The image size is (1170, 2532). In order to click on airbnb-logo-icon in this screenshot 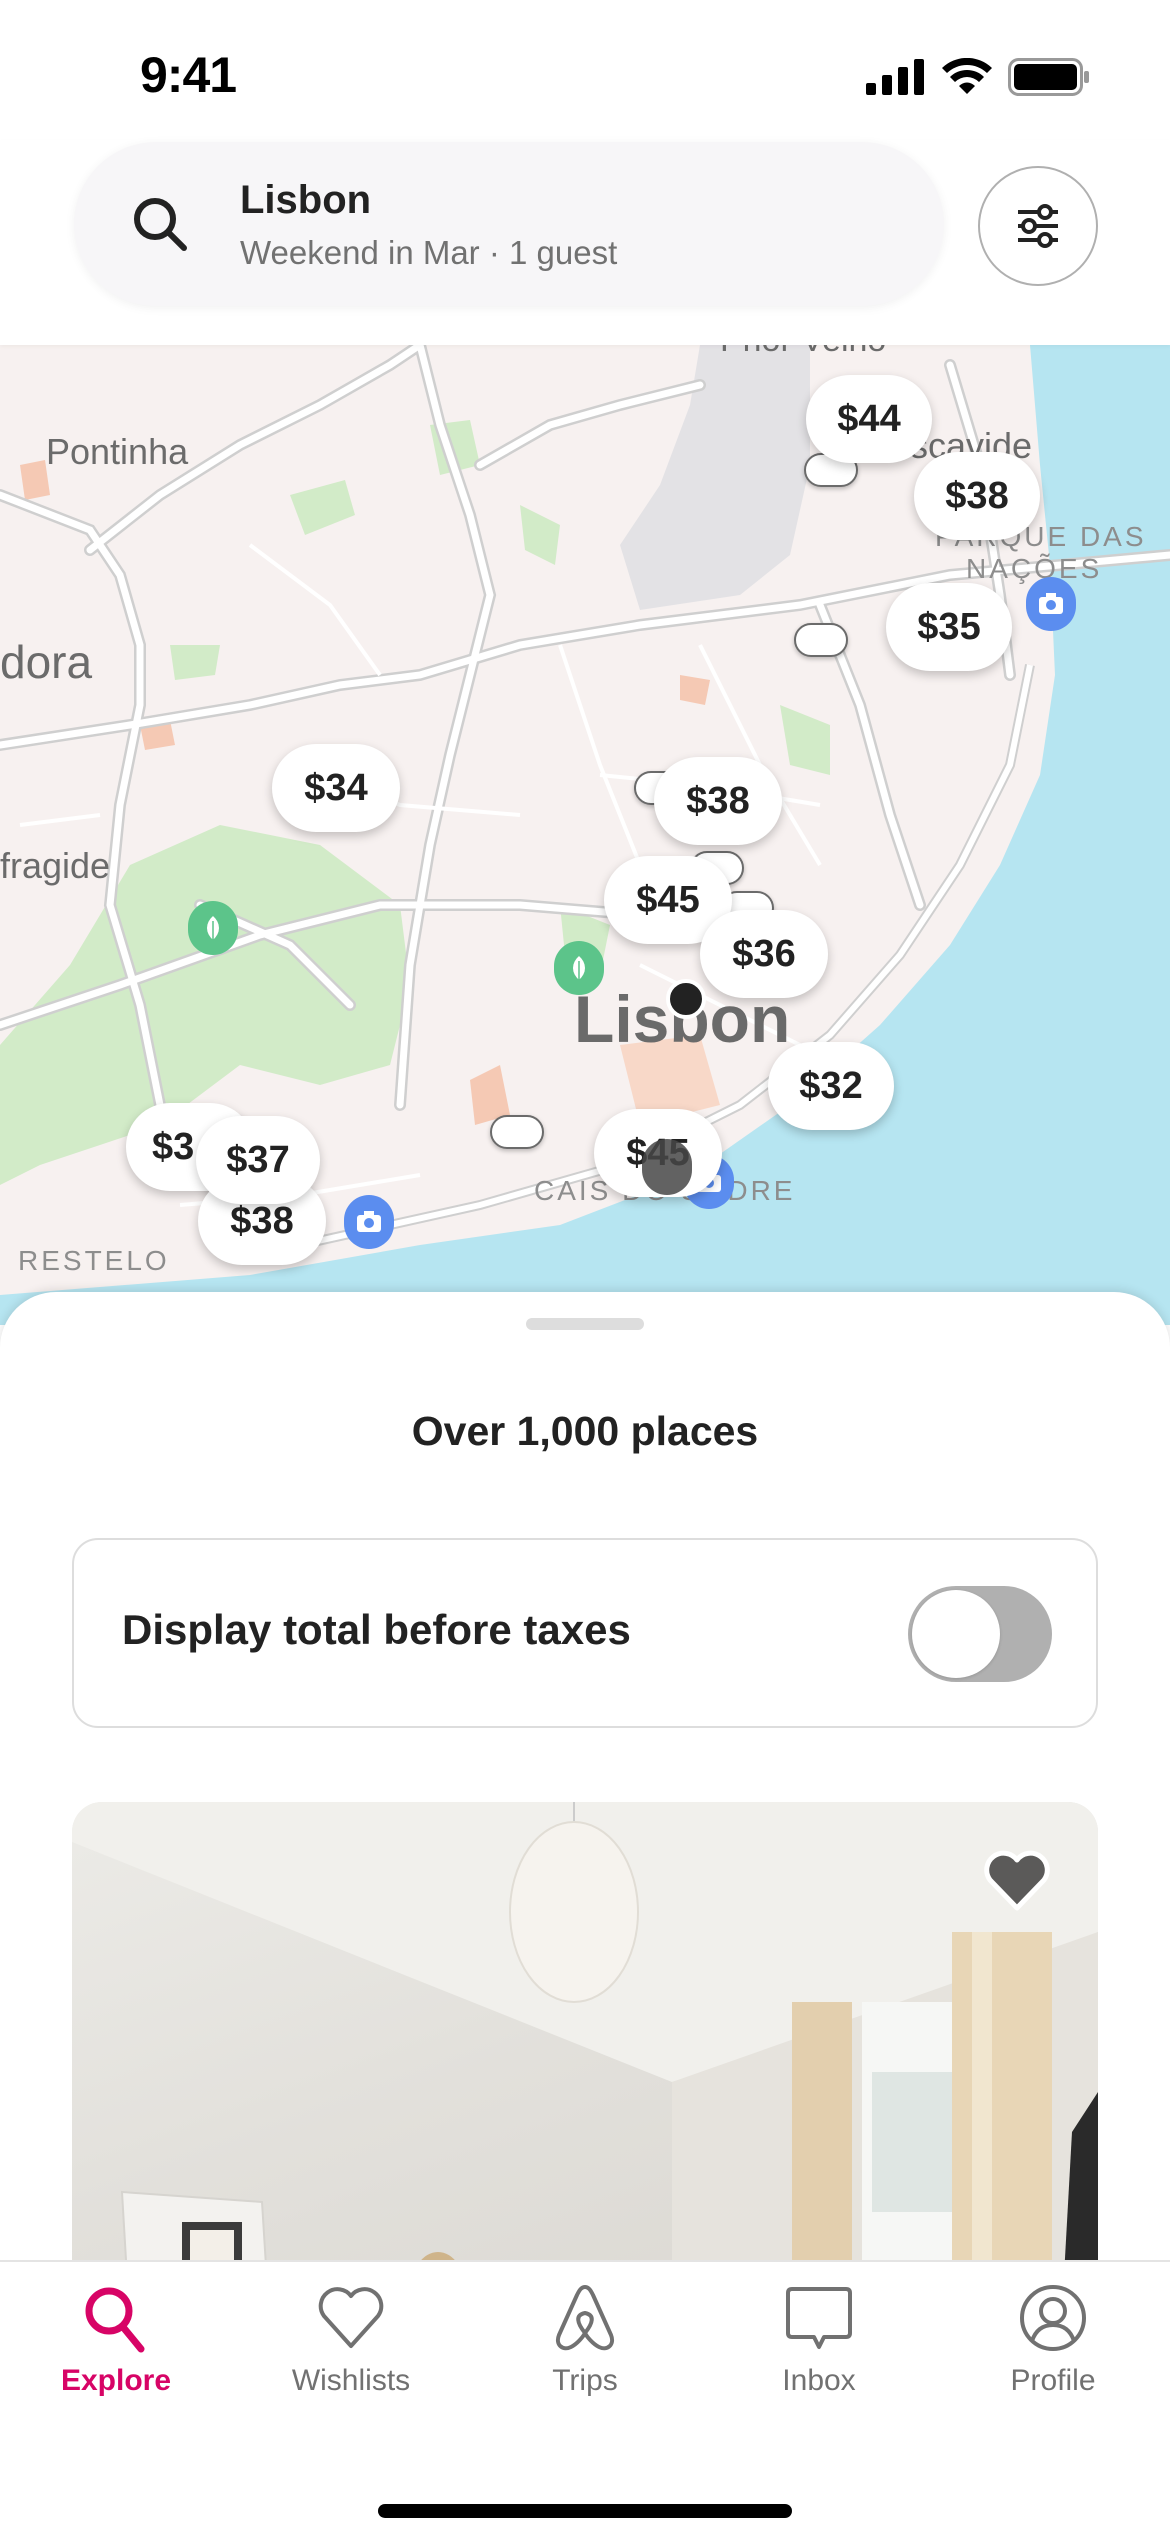, I will do `click(585, 2318)`.